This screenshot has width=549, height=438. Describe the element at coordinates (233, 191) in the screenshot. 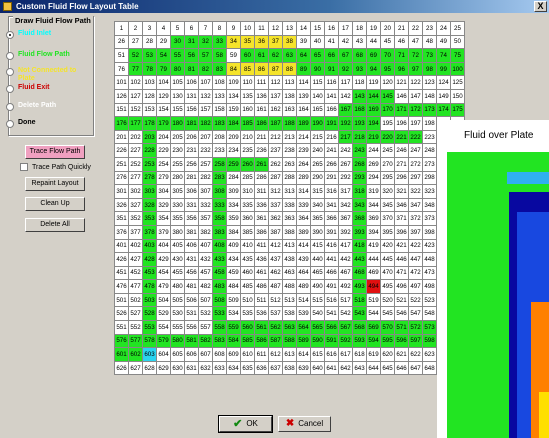

I see `grid-cell: 309` at that location.